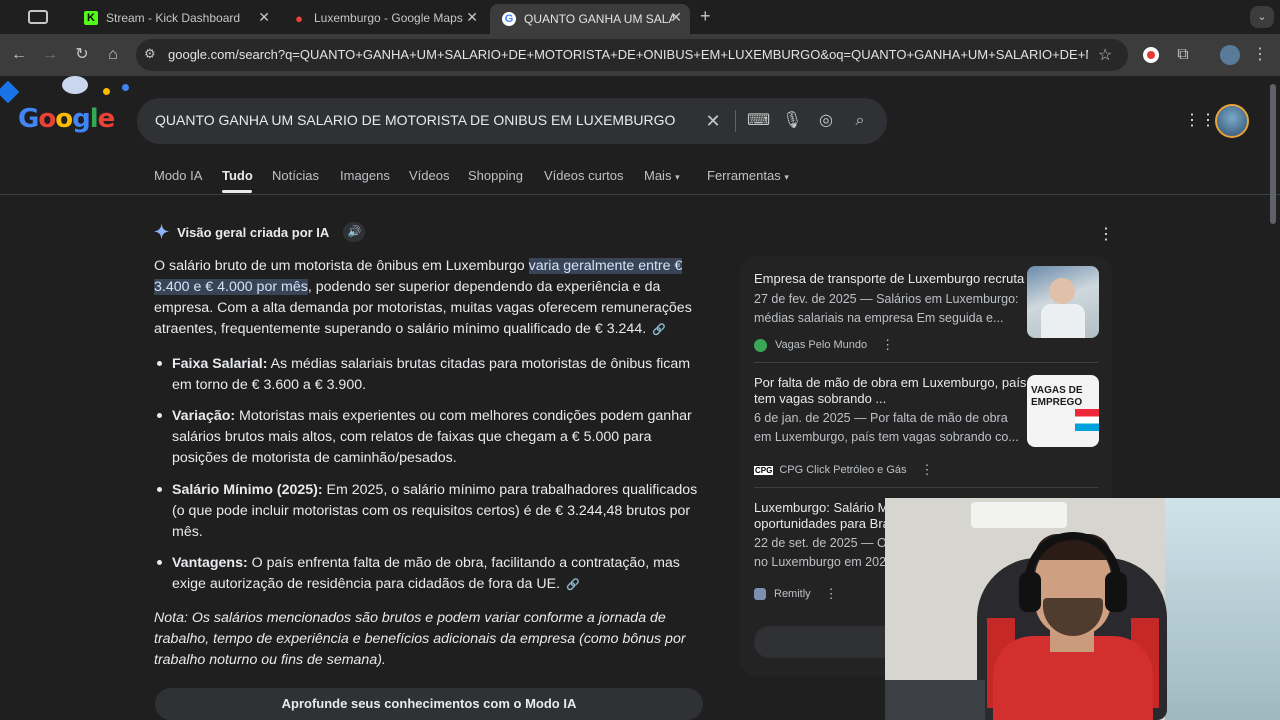 This screenshot has width=1280, height=720. Describe the element at coordinates (705, 16) in the screenshot. I see `new-tab-icon: +` at that location.